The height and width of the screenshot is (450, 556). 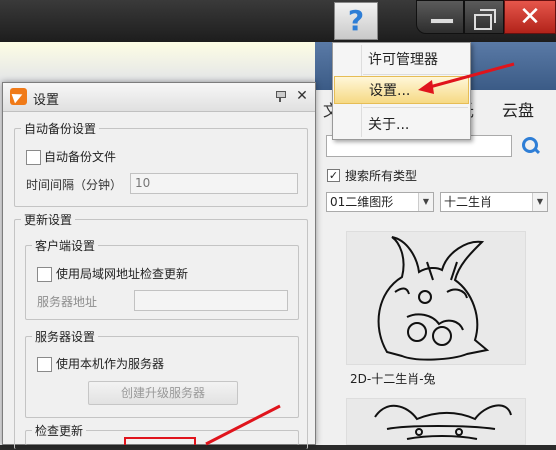 I want to click on rabbit-papercut-image, so click(x=433, y=298).